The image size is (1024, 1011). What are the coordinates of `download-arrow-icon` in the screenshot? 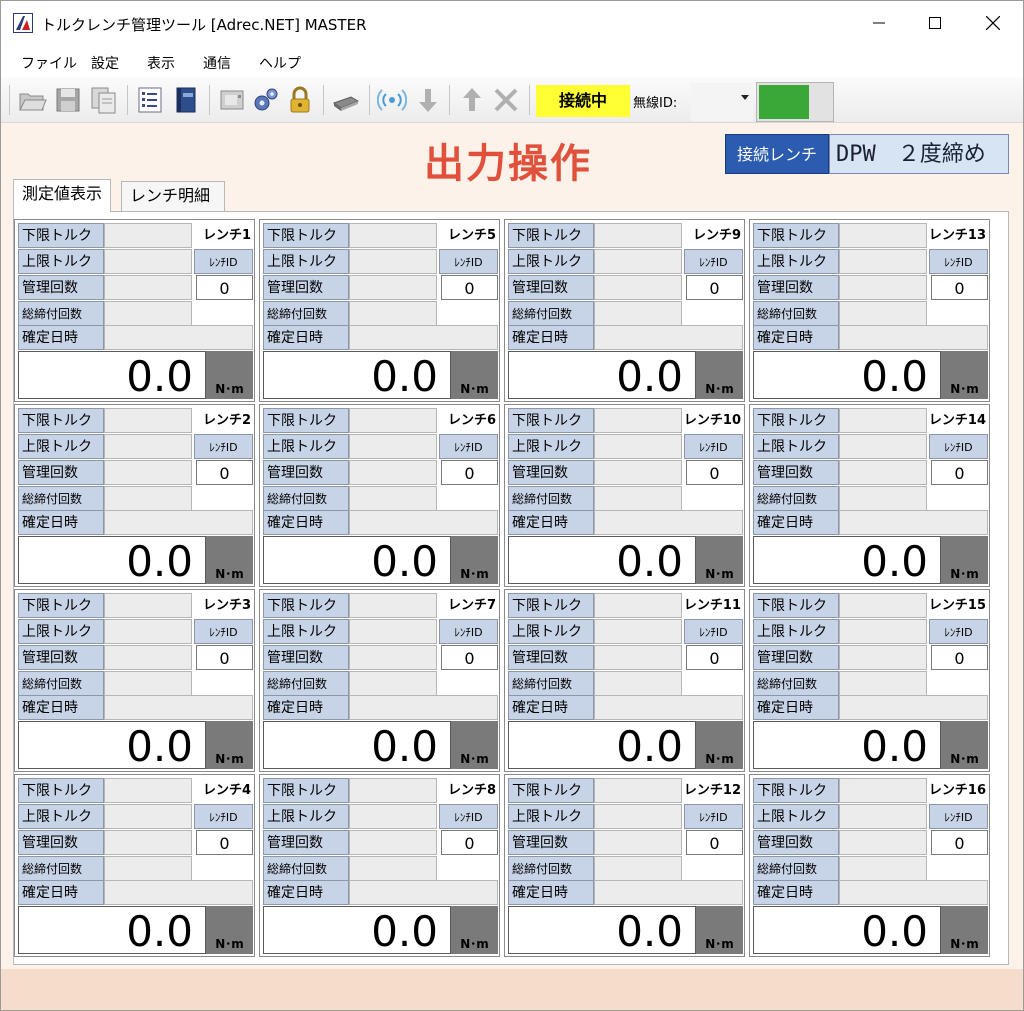 It's located at (428, 100).